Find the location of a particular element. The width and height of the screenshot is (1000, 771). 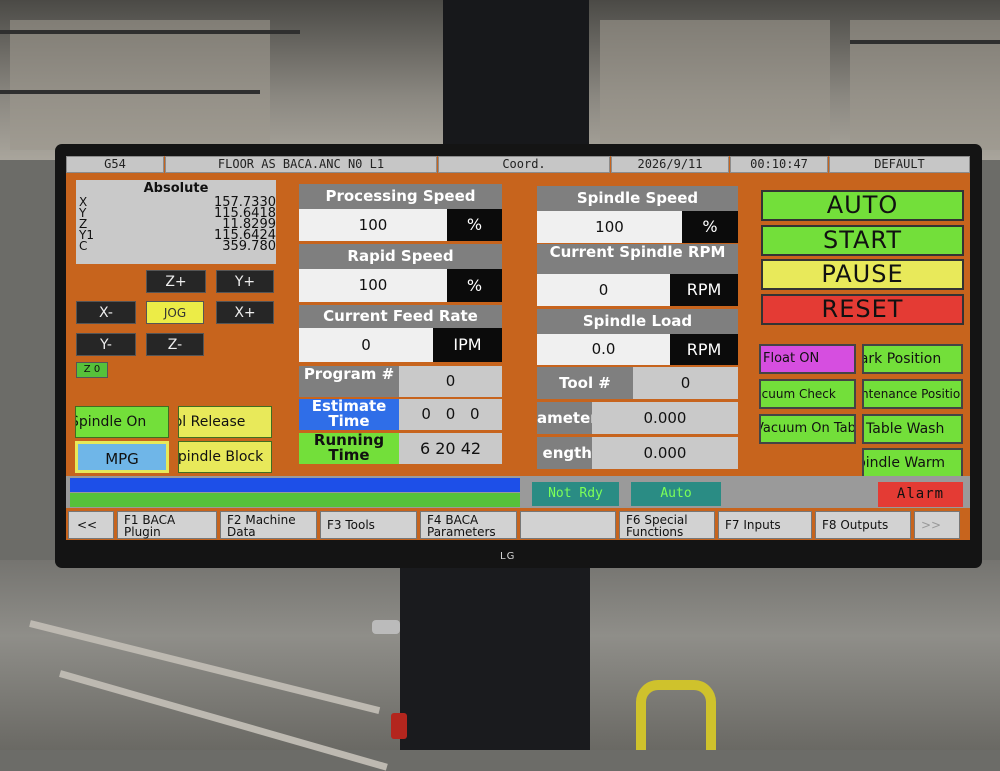

progress-strip is located at coordinates (295, 500).